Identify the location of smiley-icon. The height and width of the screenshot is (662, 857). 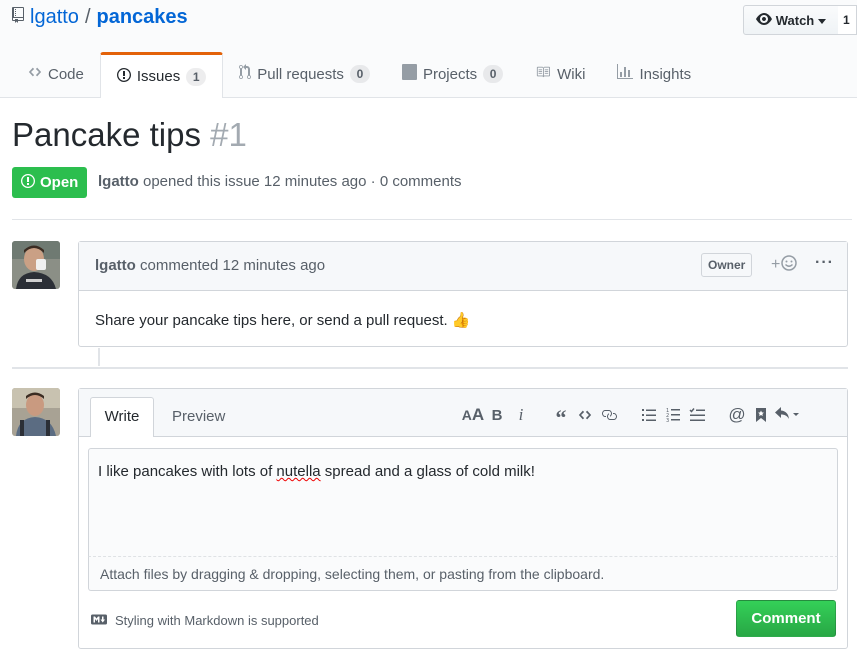
(789, 264).